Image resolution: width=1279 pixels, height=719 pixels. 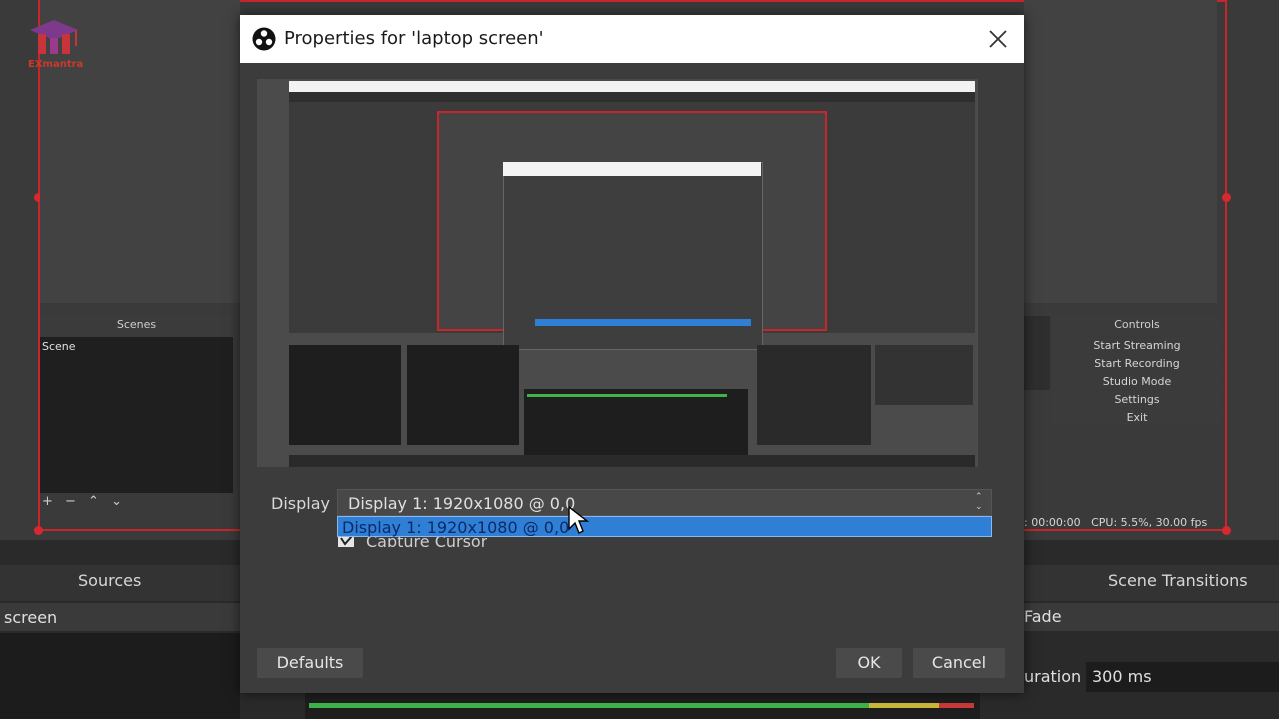 I want to click on close-icon, so click(x=998, y=39).